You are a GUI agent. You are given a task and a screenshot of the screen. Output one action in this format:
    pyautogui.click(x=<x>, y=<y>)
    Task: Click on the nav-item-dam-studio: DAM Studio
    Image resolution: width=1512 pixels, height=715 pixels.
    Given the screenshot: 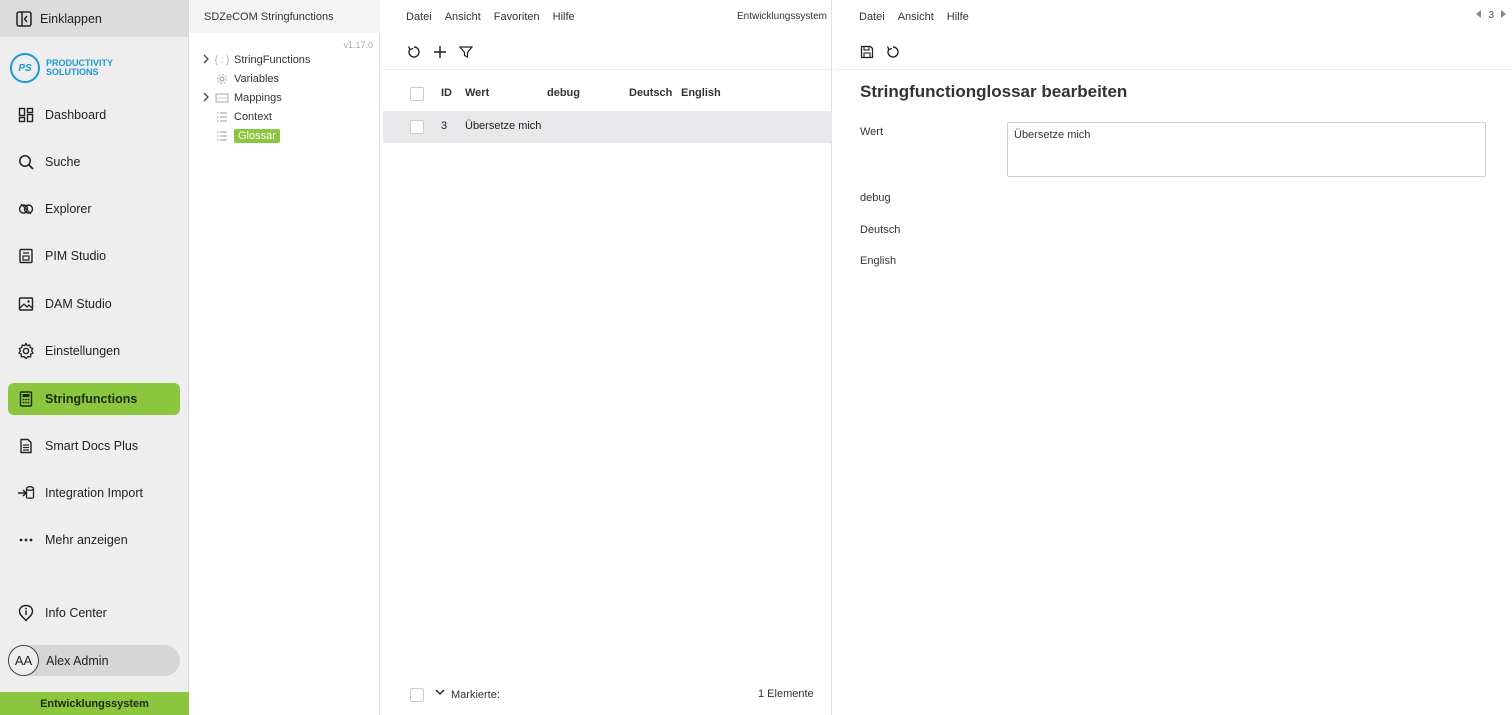 What is the action you would take?
    pyautogui.click(x=94, y=304)
    